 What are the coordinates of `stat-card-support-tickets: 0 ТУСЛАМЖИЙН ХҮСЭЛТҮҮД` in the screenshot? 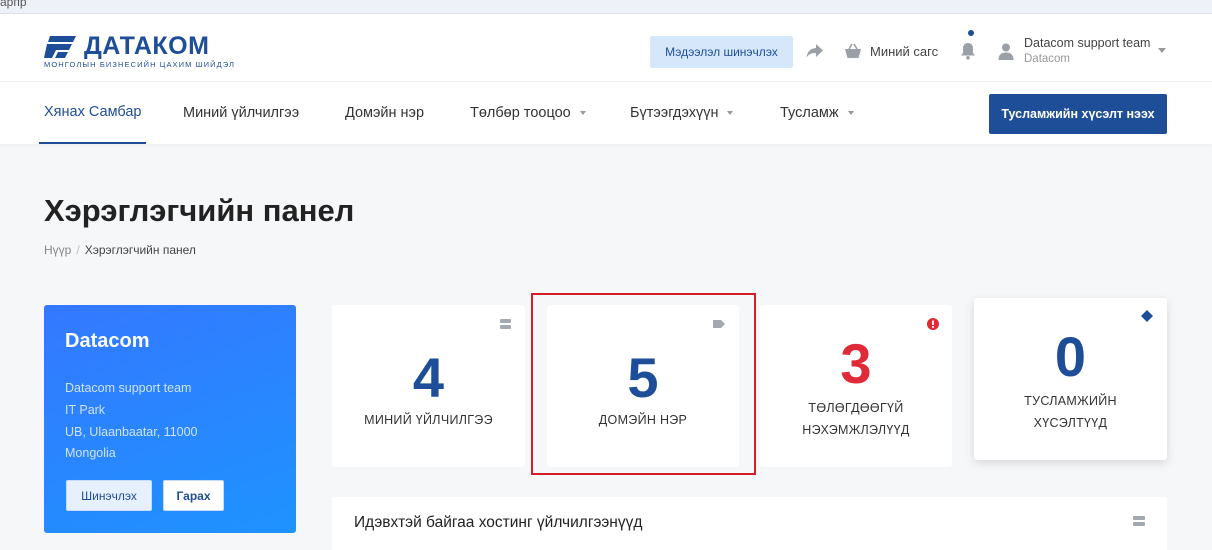 It's located at (1070, 379).